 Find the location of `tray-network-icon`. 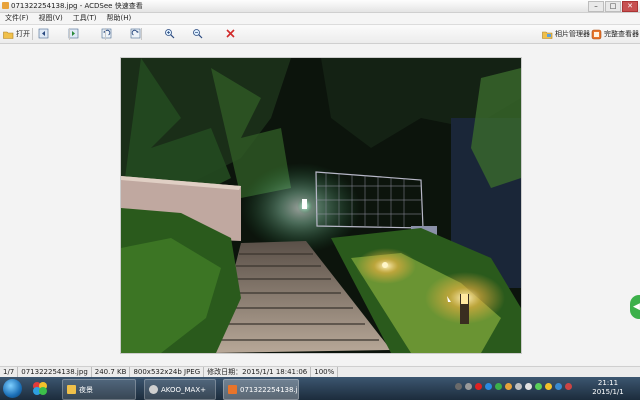

tray-network-icon is located at coordinates (488, 386).